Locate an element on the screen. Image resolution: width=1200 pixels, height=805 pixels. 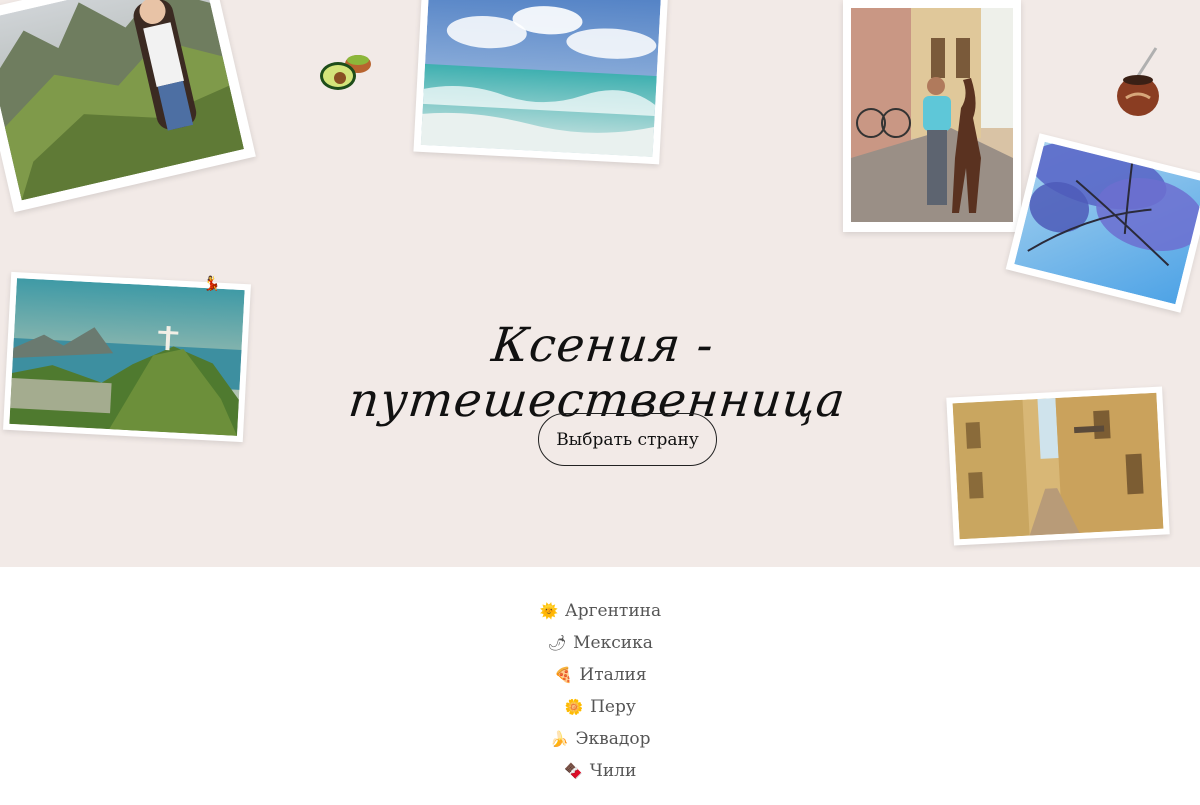
country-item-italy: 🍕 Италия is located at coordinates (600, 675).